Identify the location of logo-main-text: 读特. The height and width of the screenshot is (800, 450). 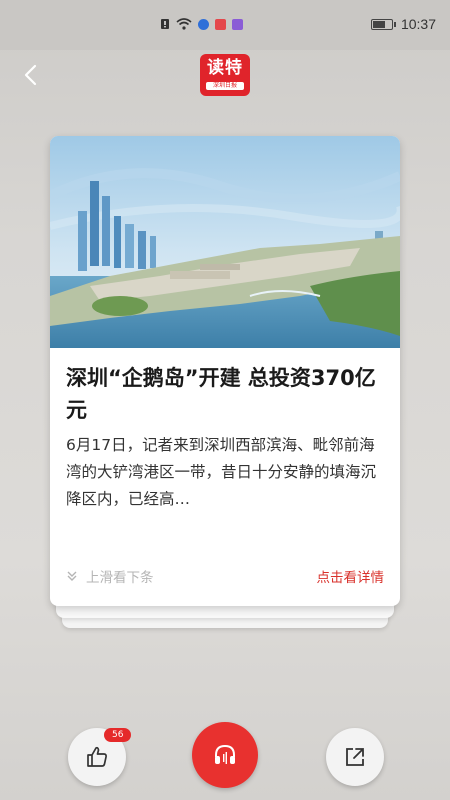
(225, 68).